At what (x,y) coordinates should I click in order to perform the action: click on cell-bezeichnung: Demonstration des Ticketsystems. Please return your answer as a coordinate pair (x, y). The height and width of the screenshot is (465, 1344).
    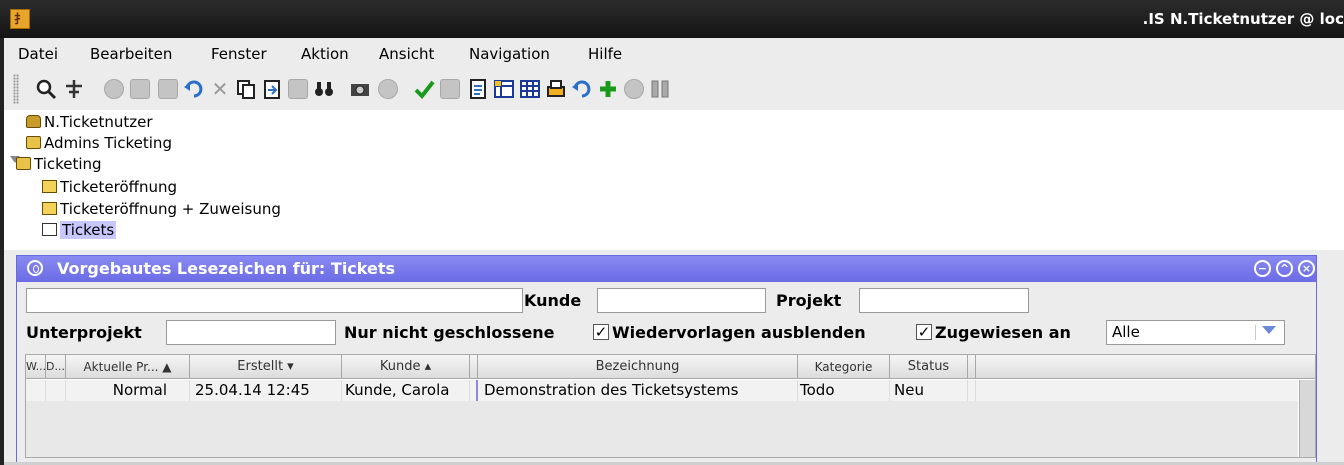
    Looking at the image, I should click on (638, 390).